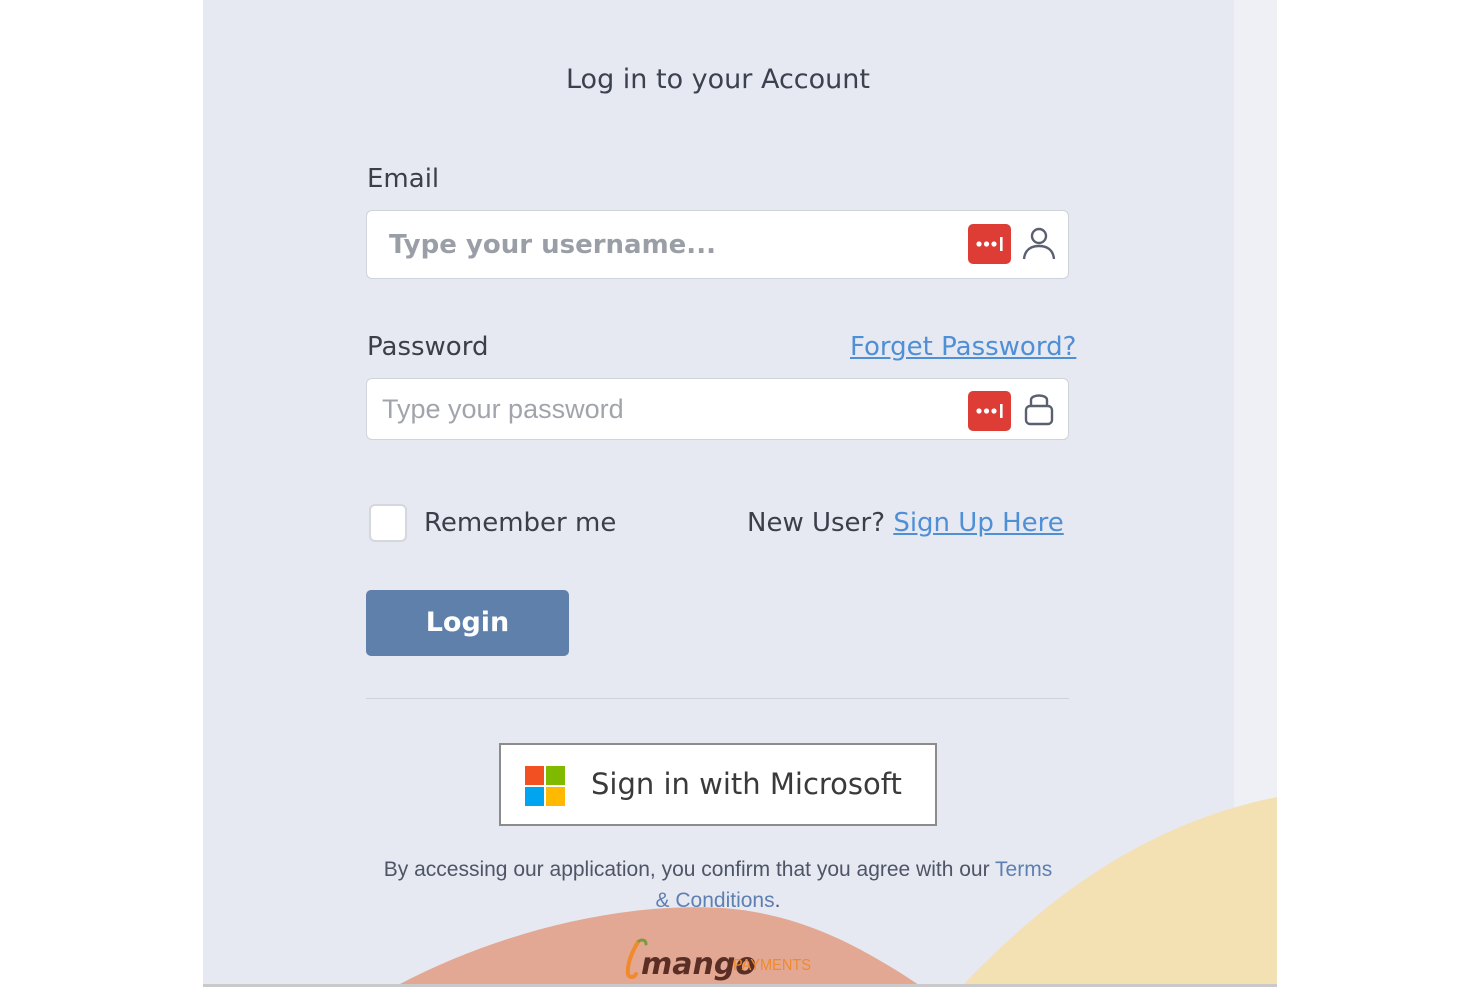 The width and height of the screenshot is (1480, 987). What do you see at coordinates (545, 786) in the screenshot?
I see `microsoft-logo-icon` at bounding box center [545, 786].